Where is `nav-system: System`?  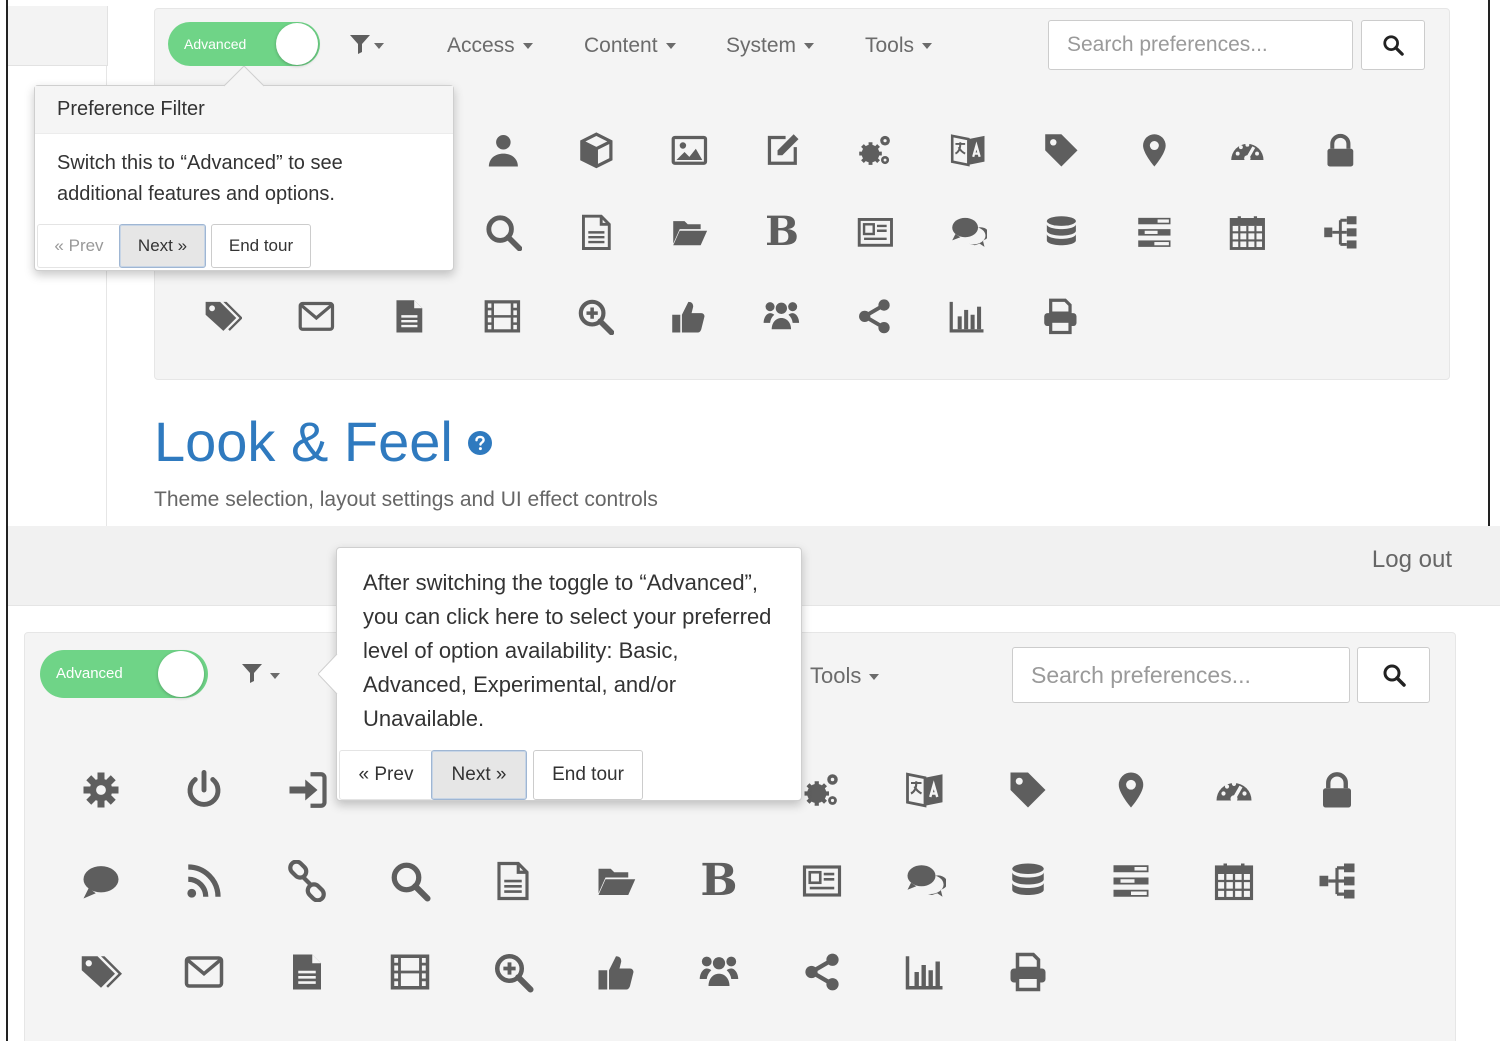 nav-system: System is located at coordinates (770, 46).